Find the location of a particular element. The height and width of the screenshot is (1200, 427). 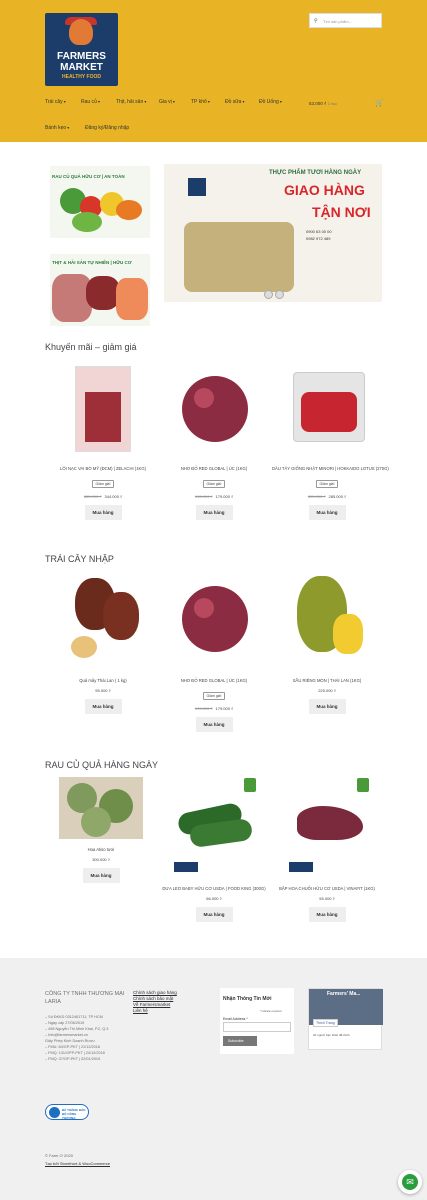

facebook-like-button: Thích Trang is located at coordinates (325, 1023).